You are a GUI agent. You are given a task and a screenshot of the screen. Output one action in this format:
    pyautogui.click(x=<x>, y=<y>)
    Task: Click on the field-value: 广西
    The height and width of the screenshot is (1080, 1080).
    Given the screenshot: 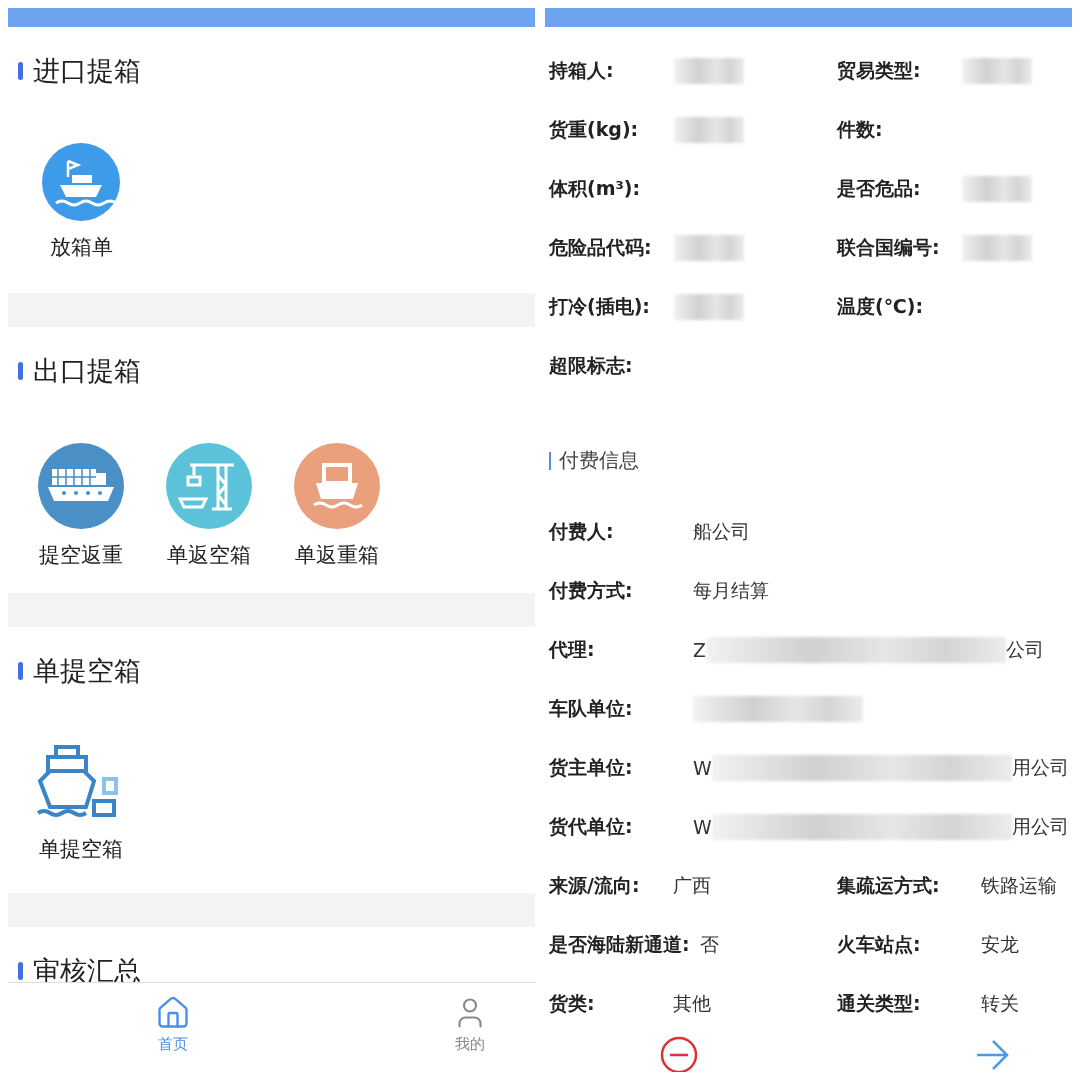 What is the action you would take?
    pyautogui.click(x=692, y=885)
    